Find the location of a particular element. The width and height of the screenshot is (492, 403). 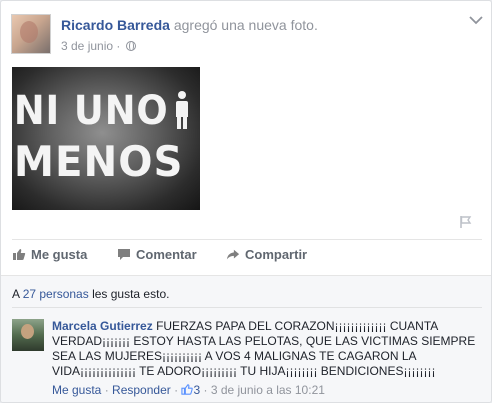

post-photo: NI UNO MENOS is located at coordinates (106, 138).